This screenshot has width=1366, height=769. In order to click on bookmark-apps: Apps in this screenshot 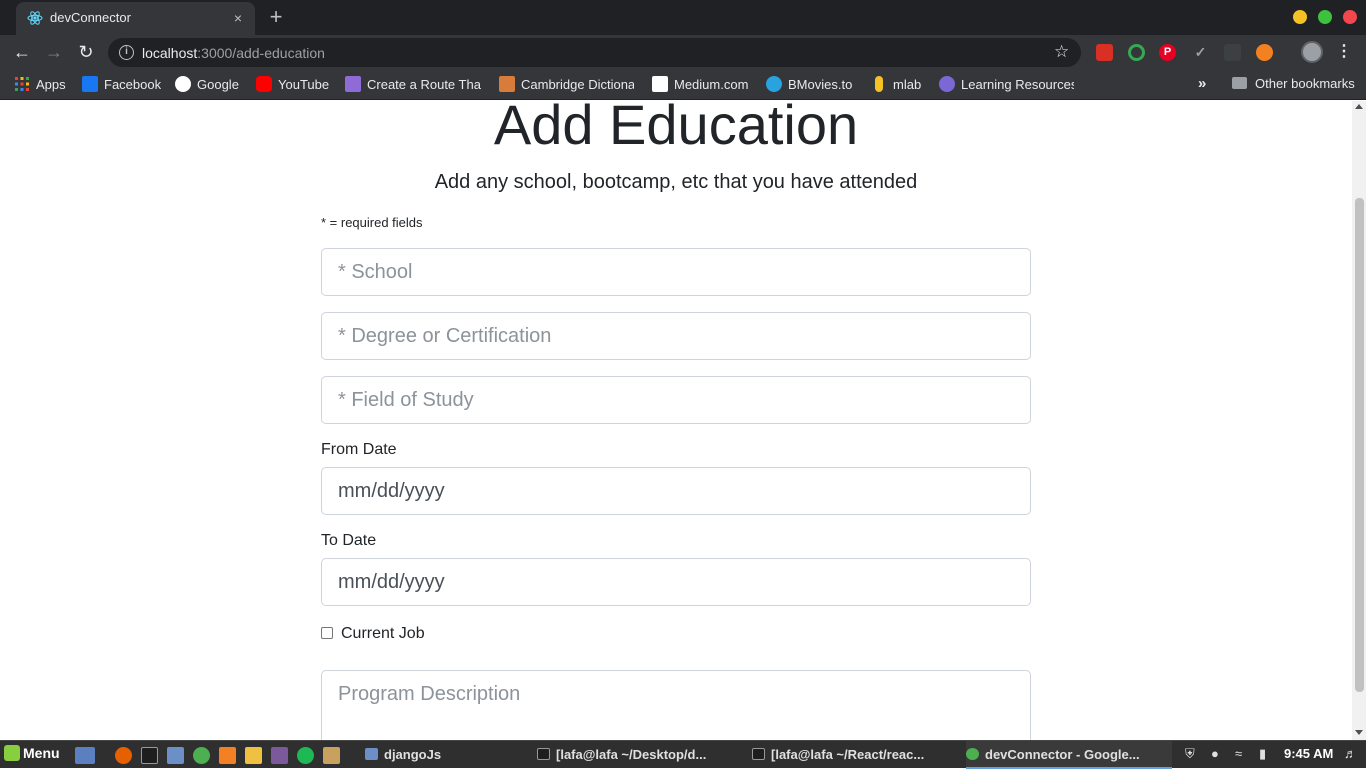, I will do `click(40, 85)`.